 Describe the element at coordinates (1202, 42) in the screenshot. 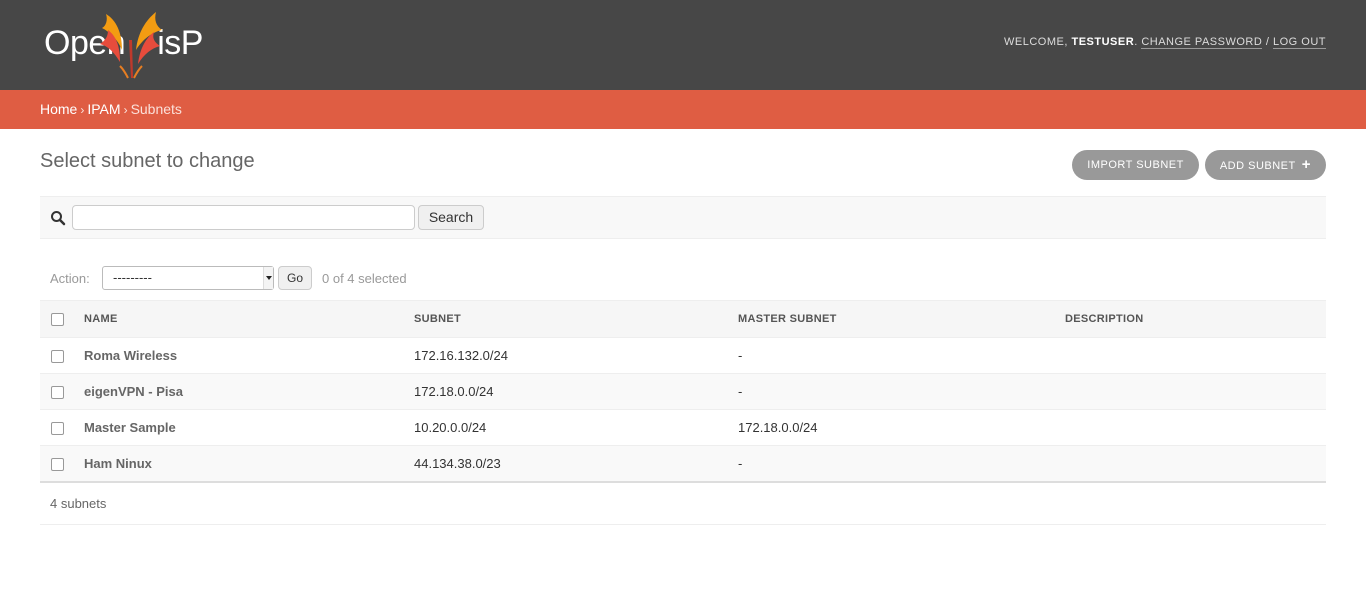

I see `change-password-link: Change password` at that location.